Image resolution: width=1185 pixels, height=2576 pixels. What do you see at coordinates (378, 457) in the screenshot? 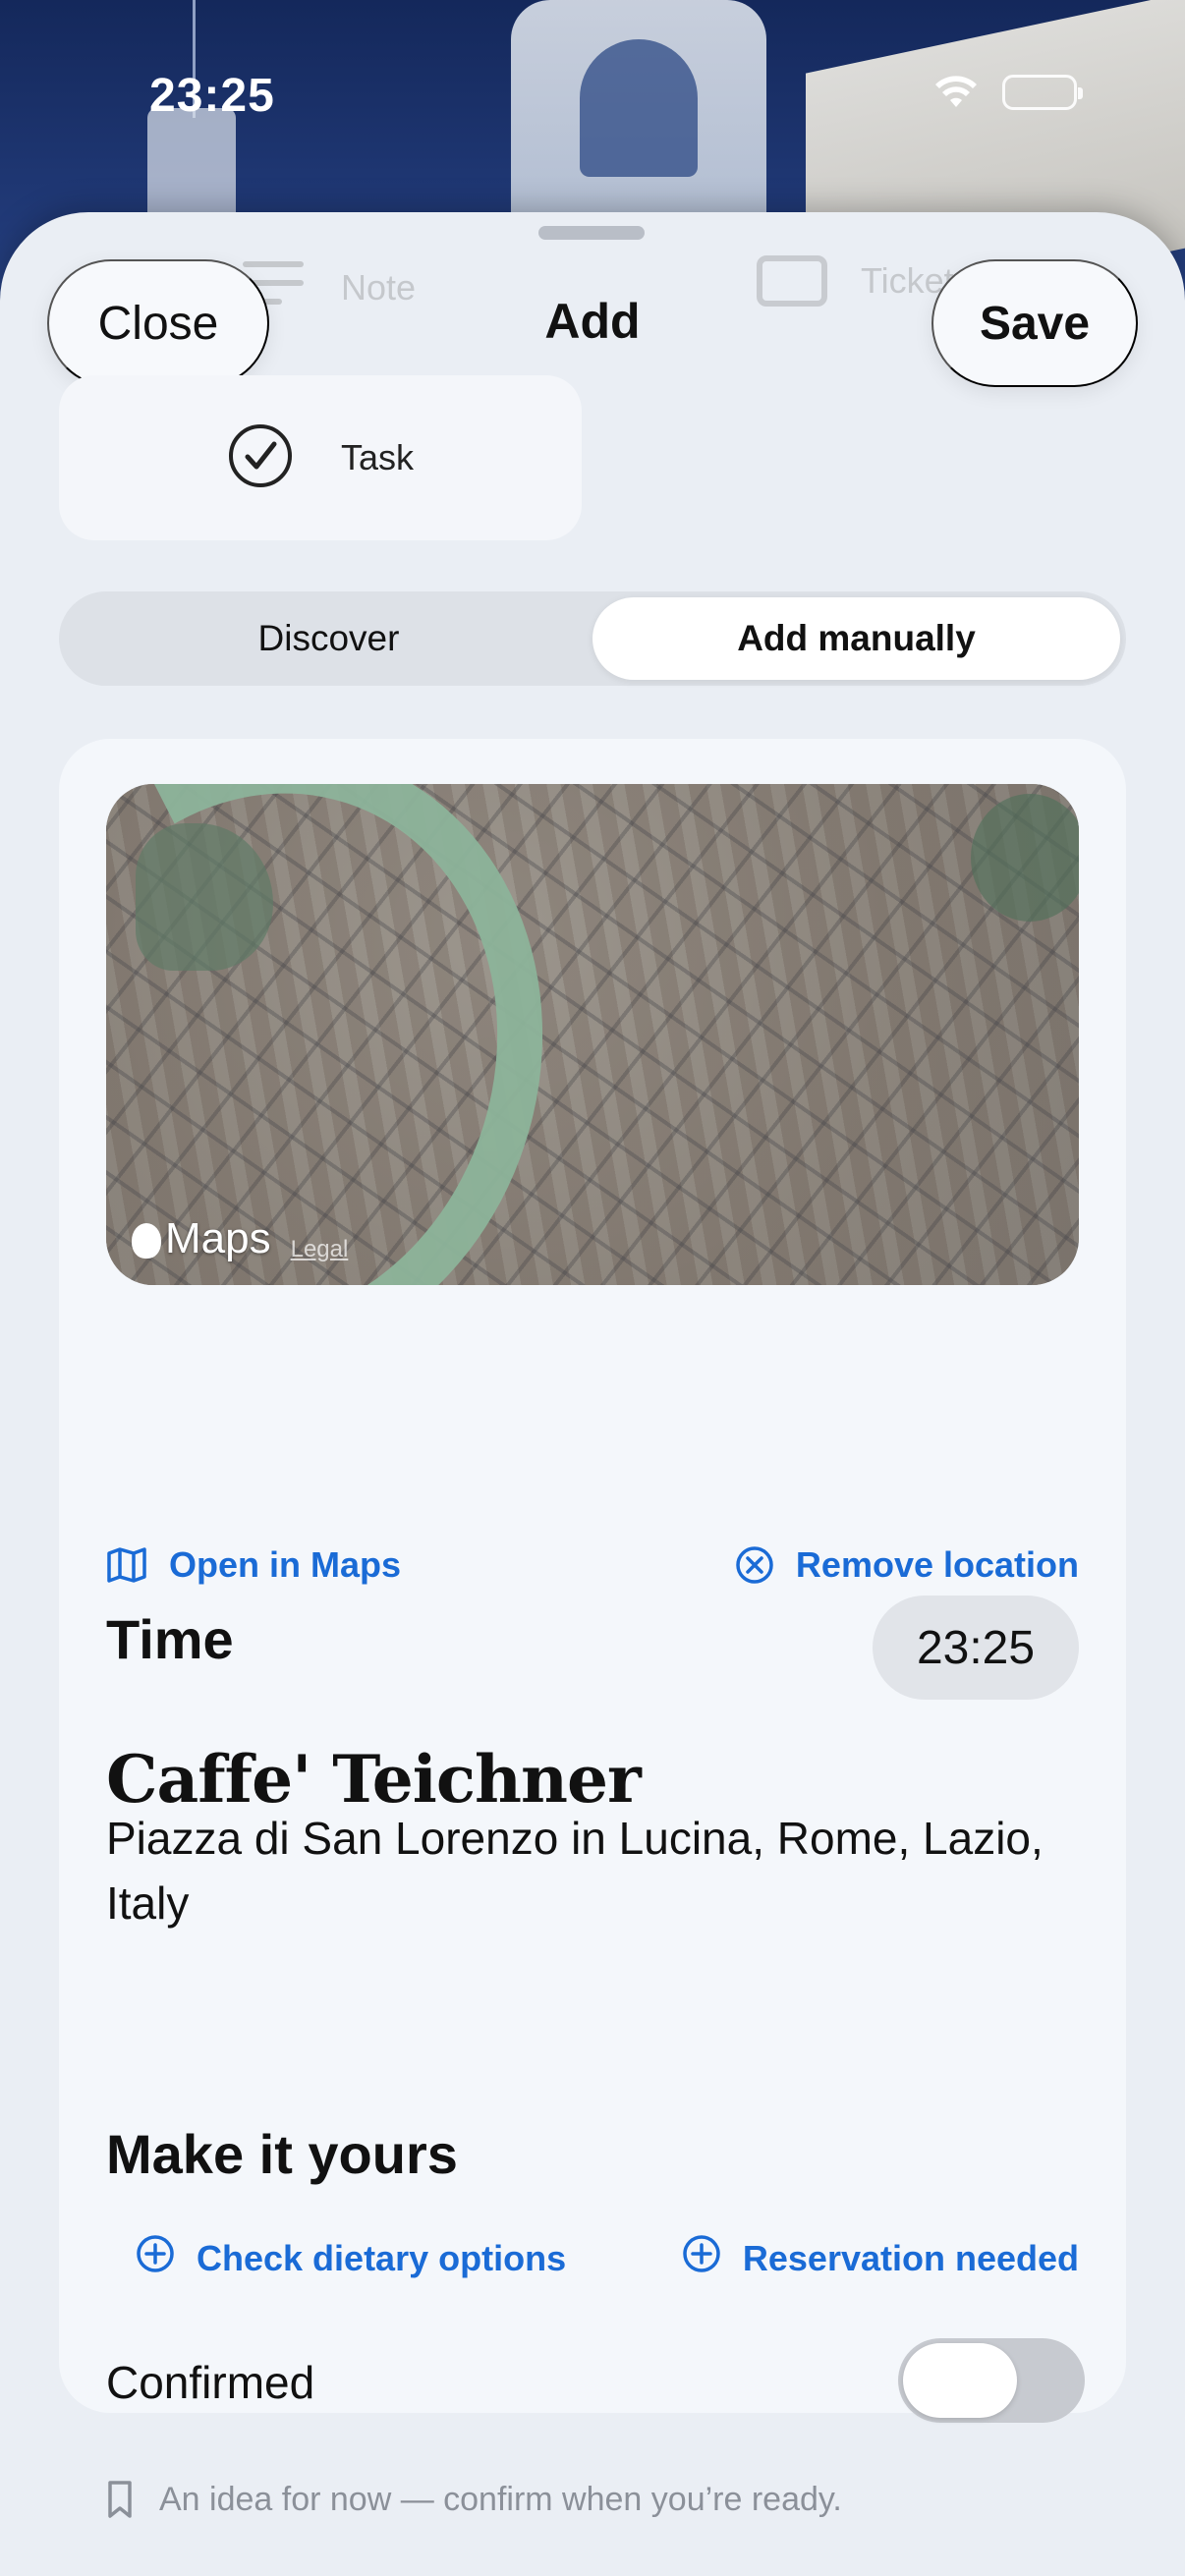
I see `type-task-label: Task` at bounding box center [378, 457].